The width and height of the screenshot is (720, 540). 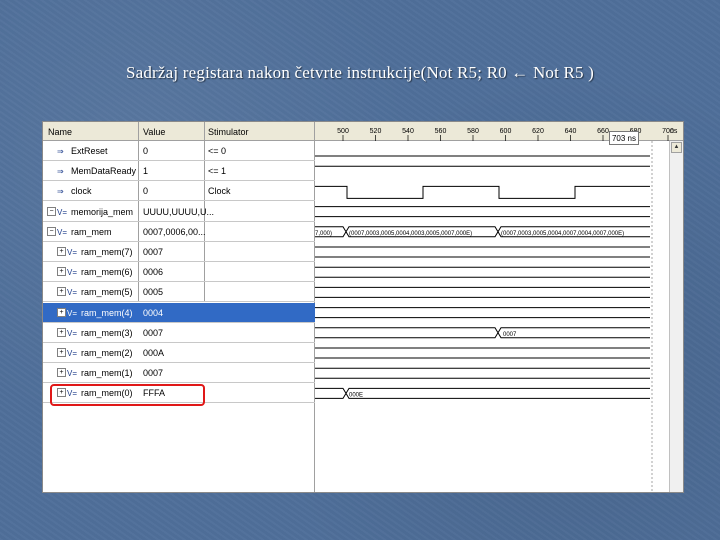 I want to click on signal-row: + V= ram_mem(3) 0007, so click(x=179, y=333).